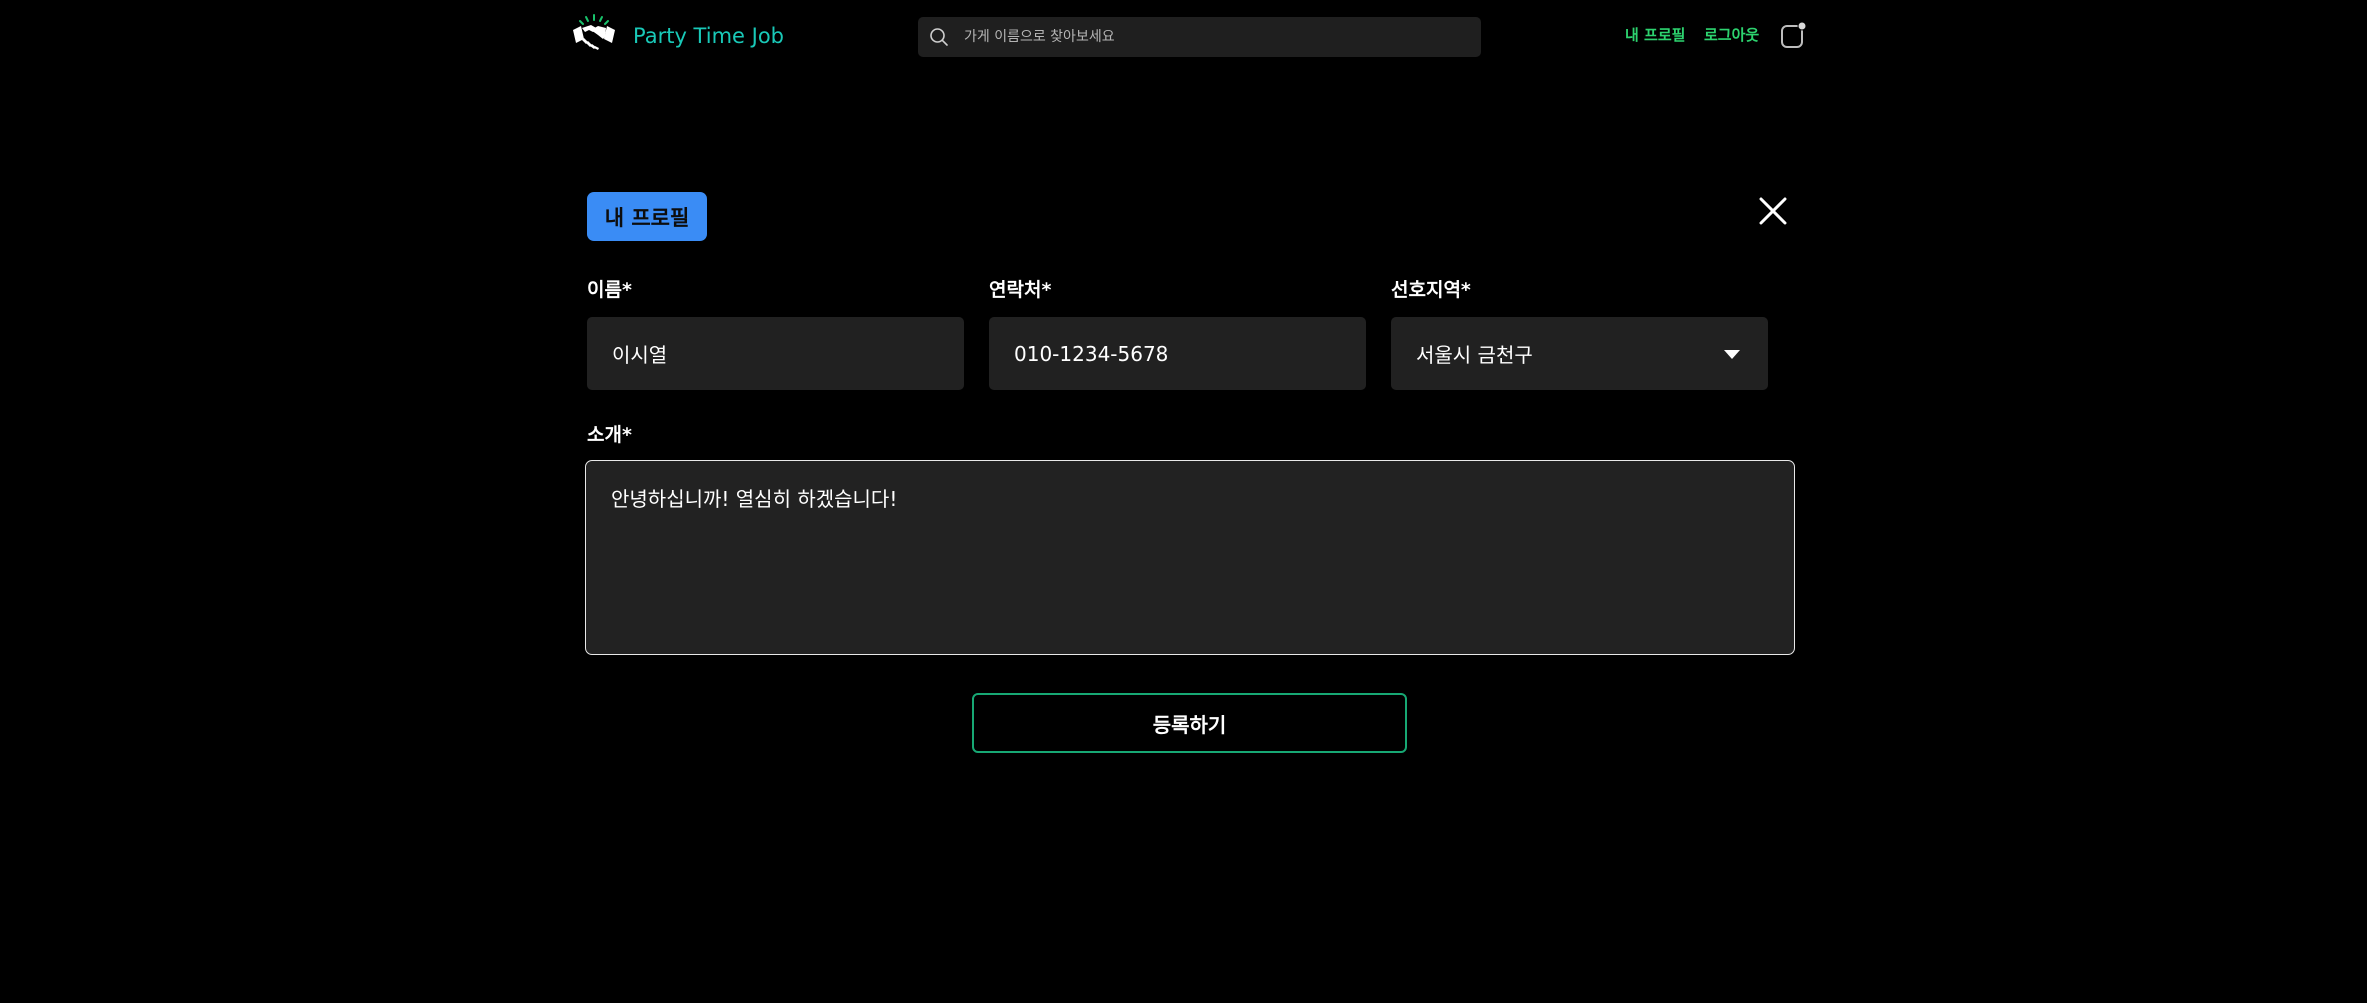 The height and width of the screenshot is (1003, 2367). What do you see at coordinates (1222, 37) in the screenshot?
I see `search-input` at bounding box center [1222, 37].